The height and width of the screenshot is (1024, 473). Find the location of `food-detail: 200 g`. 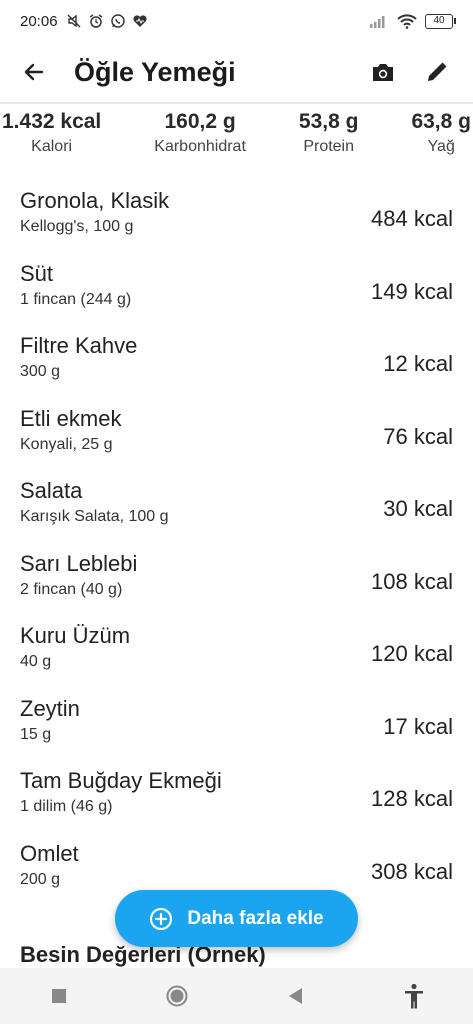

food-detail: 200 g is located at coordinates (40, 879).